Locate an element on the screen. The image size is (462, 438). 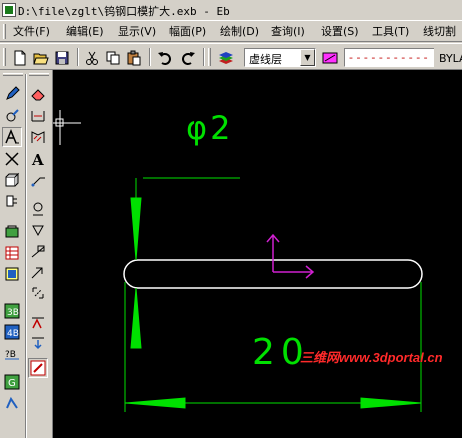
menu-file: 文件(F) is located at coordinates (31, 32).